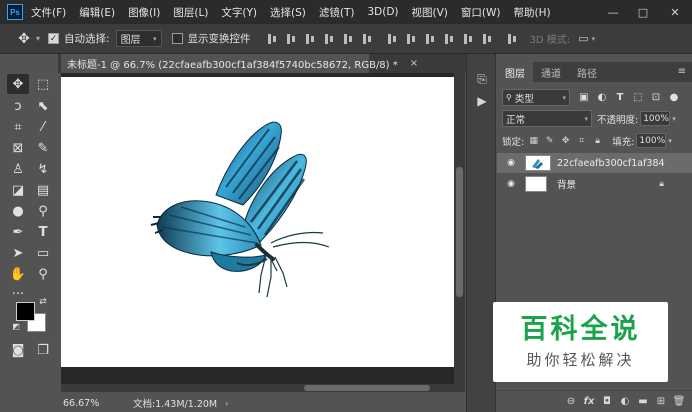 Image resolution: width=692 pixels, height=412 pixels. Describe the element at coordinates (144, 12) in the screenshot. I see `menu-image: 图像(I)` at that location.